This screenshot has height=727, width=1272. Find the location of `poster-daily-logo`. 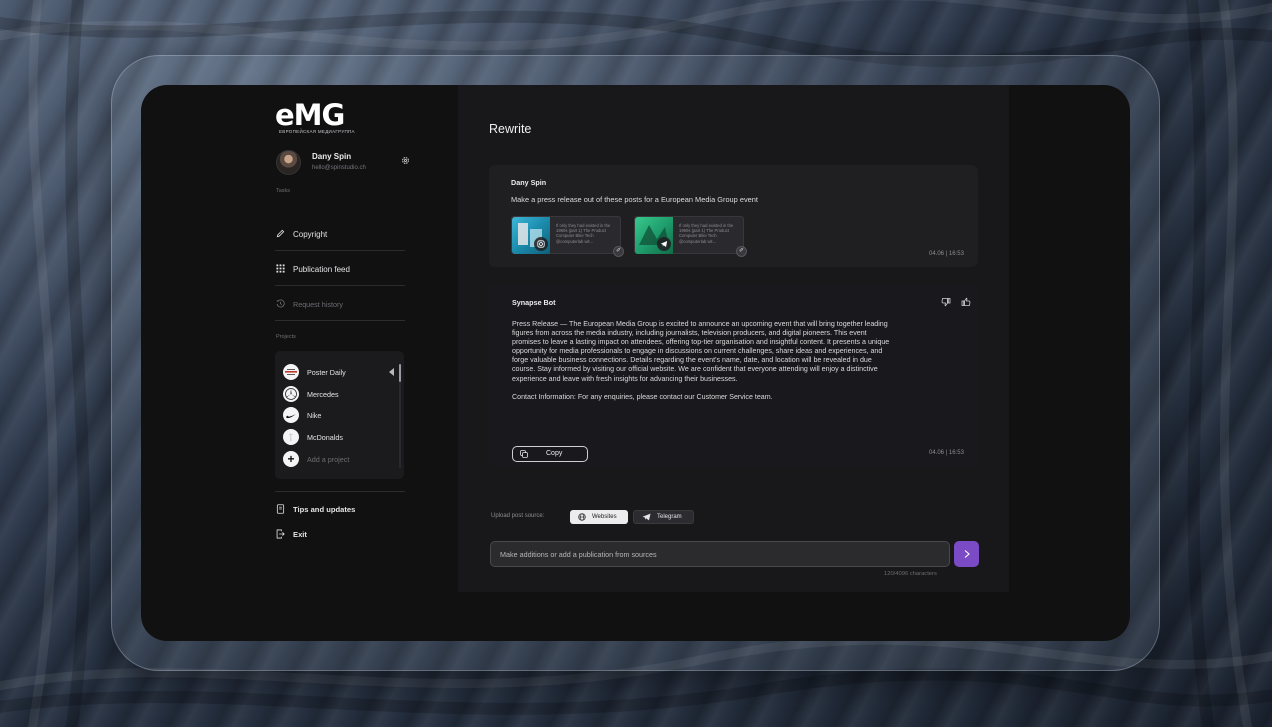

poster-daily-logo is located at coordinates (291, 372).